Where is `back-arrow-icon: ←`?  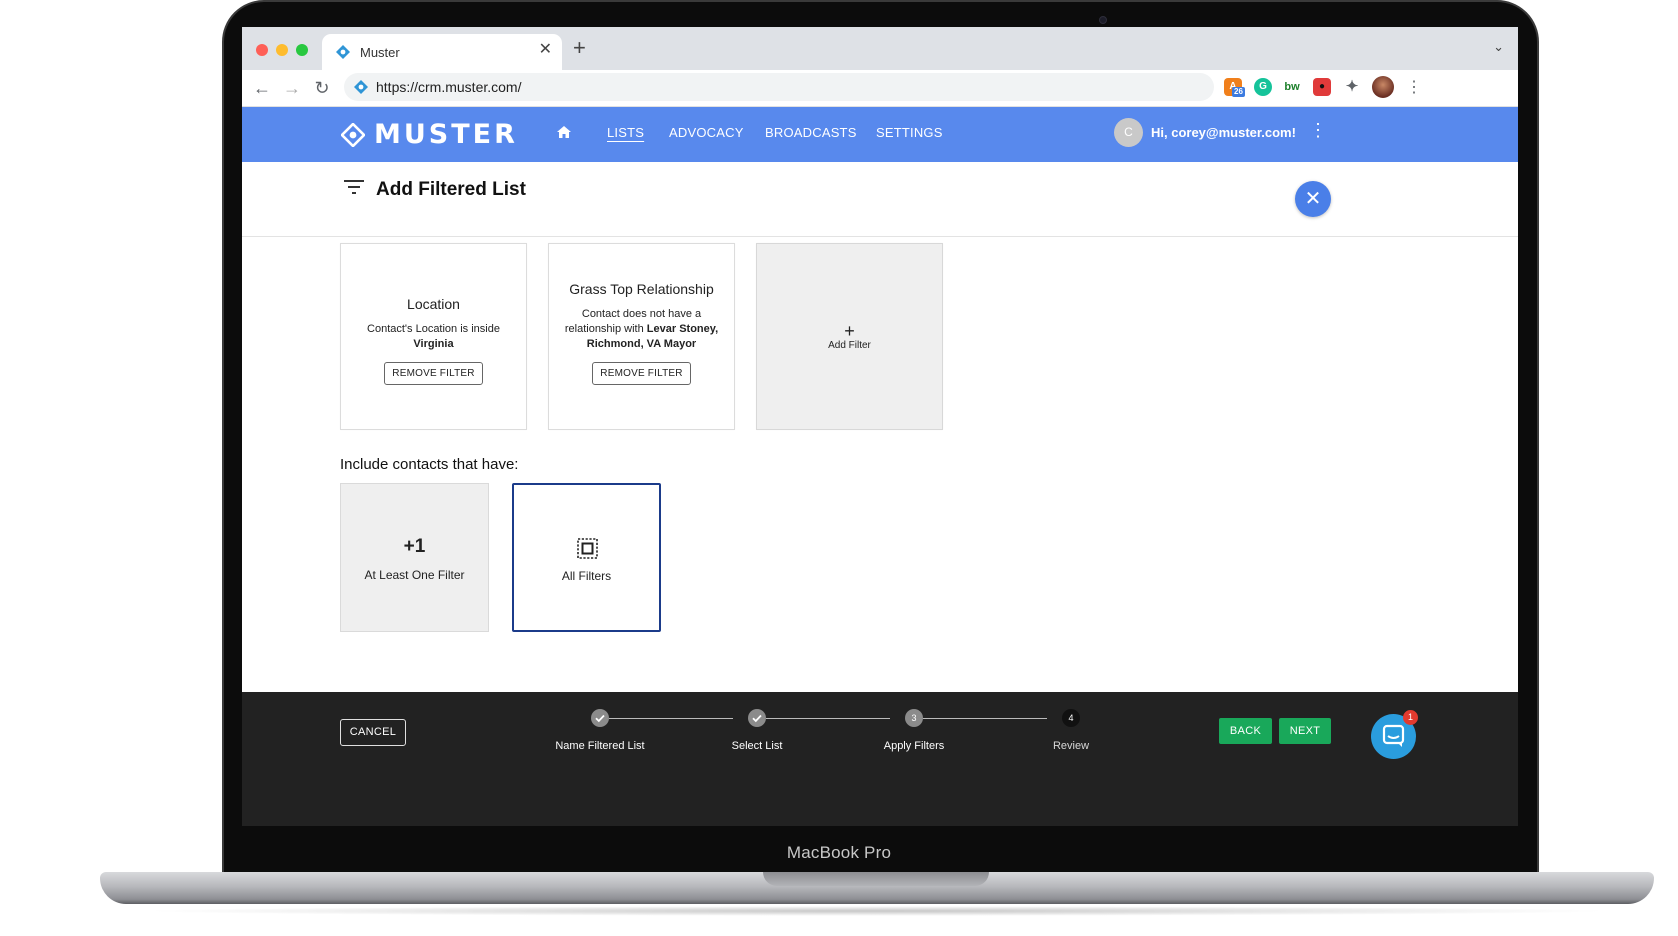 back-arrow-icon: ← is located at coordinates (262, 88).